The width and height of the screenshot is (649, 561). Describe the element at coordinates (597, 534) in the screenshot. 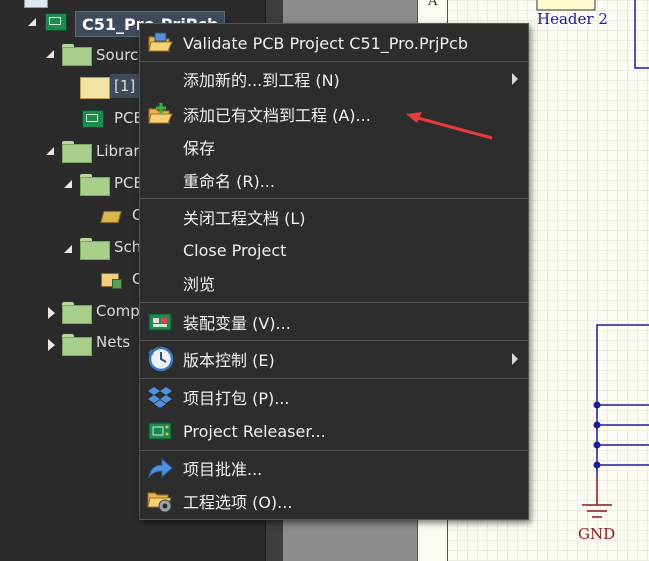

I see `gnd-label: GND` at that location.